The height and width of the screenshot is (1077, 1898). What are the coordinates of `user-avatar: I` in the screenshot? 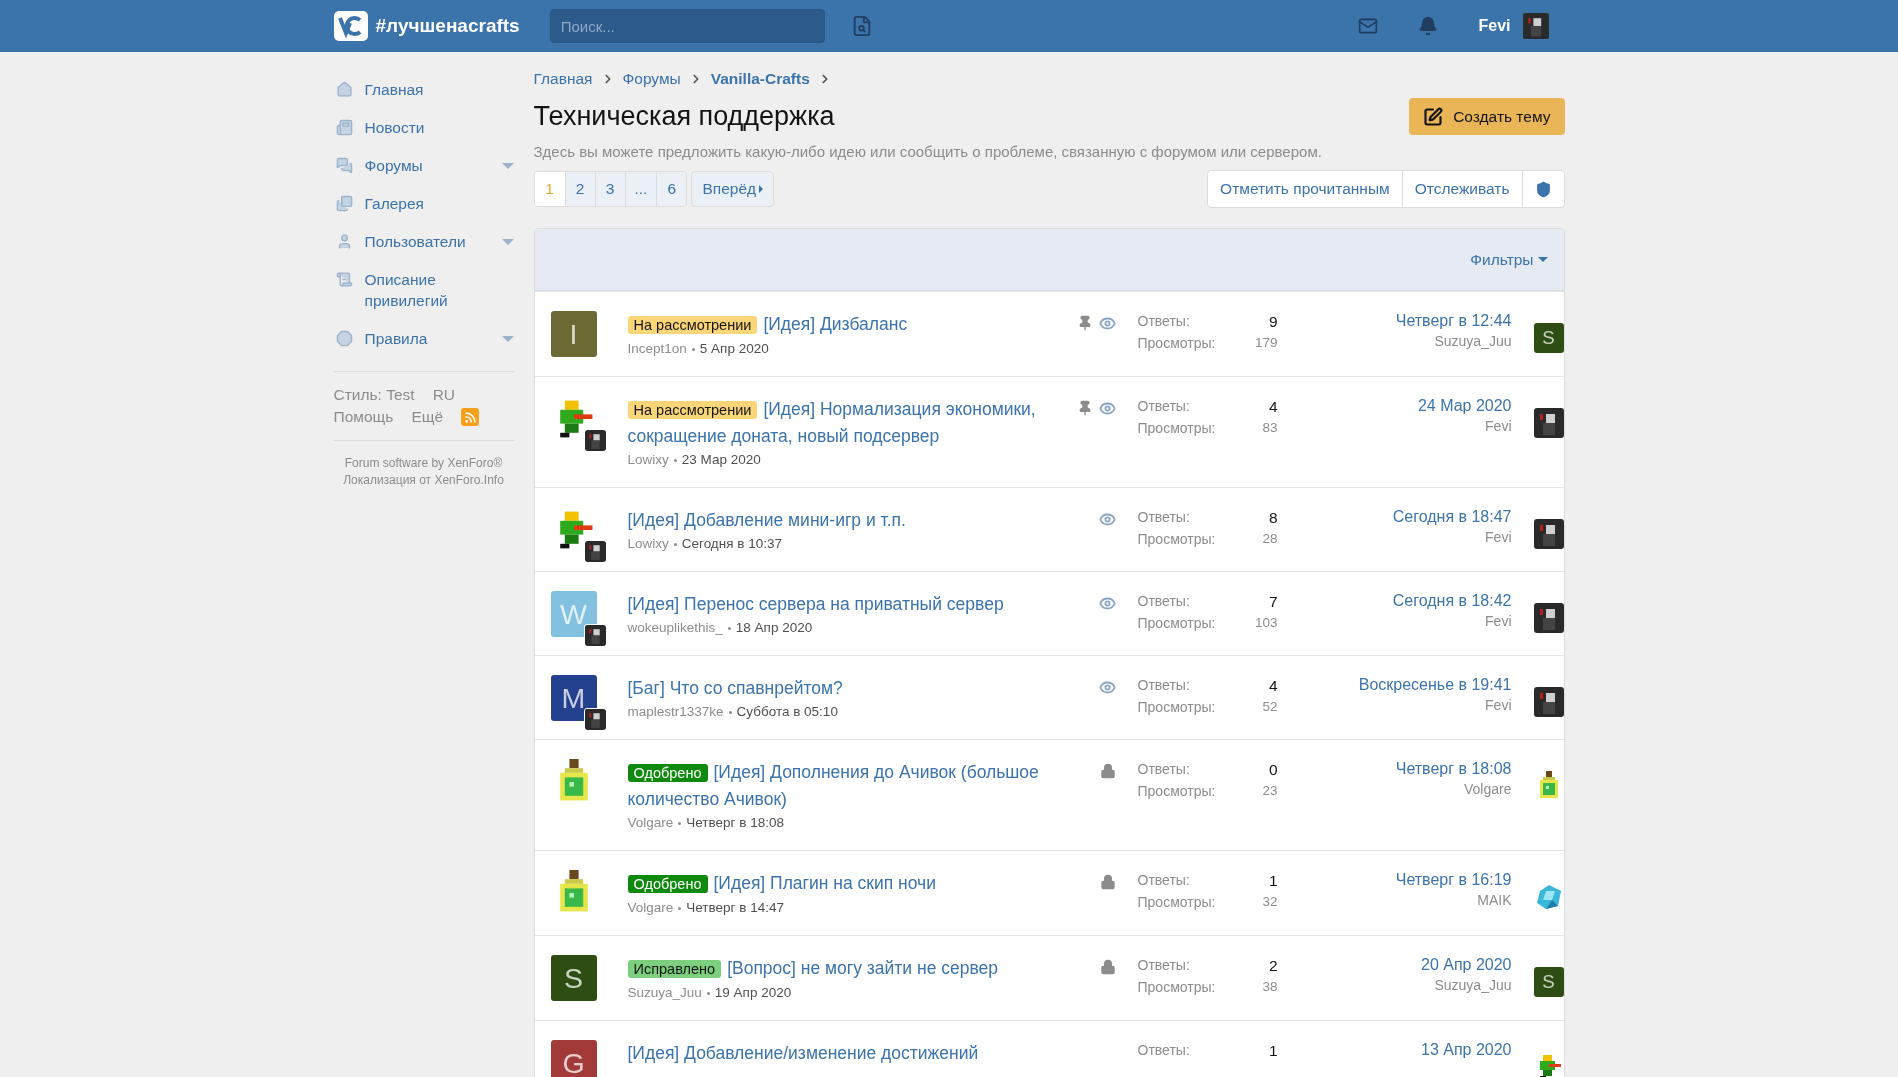 It's located at (573, 334).